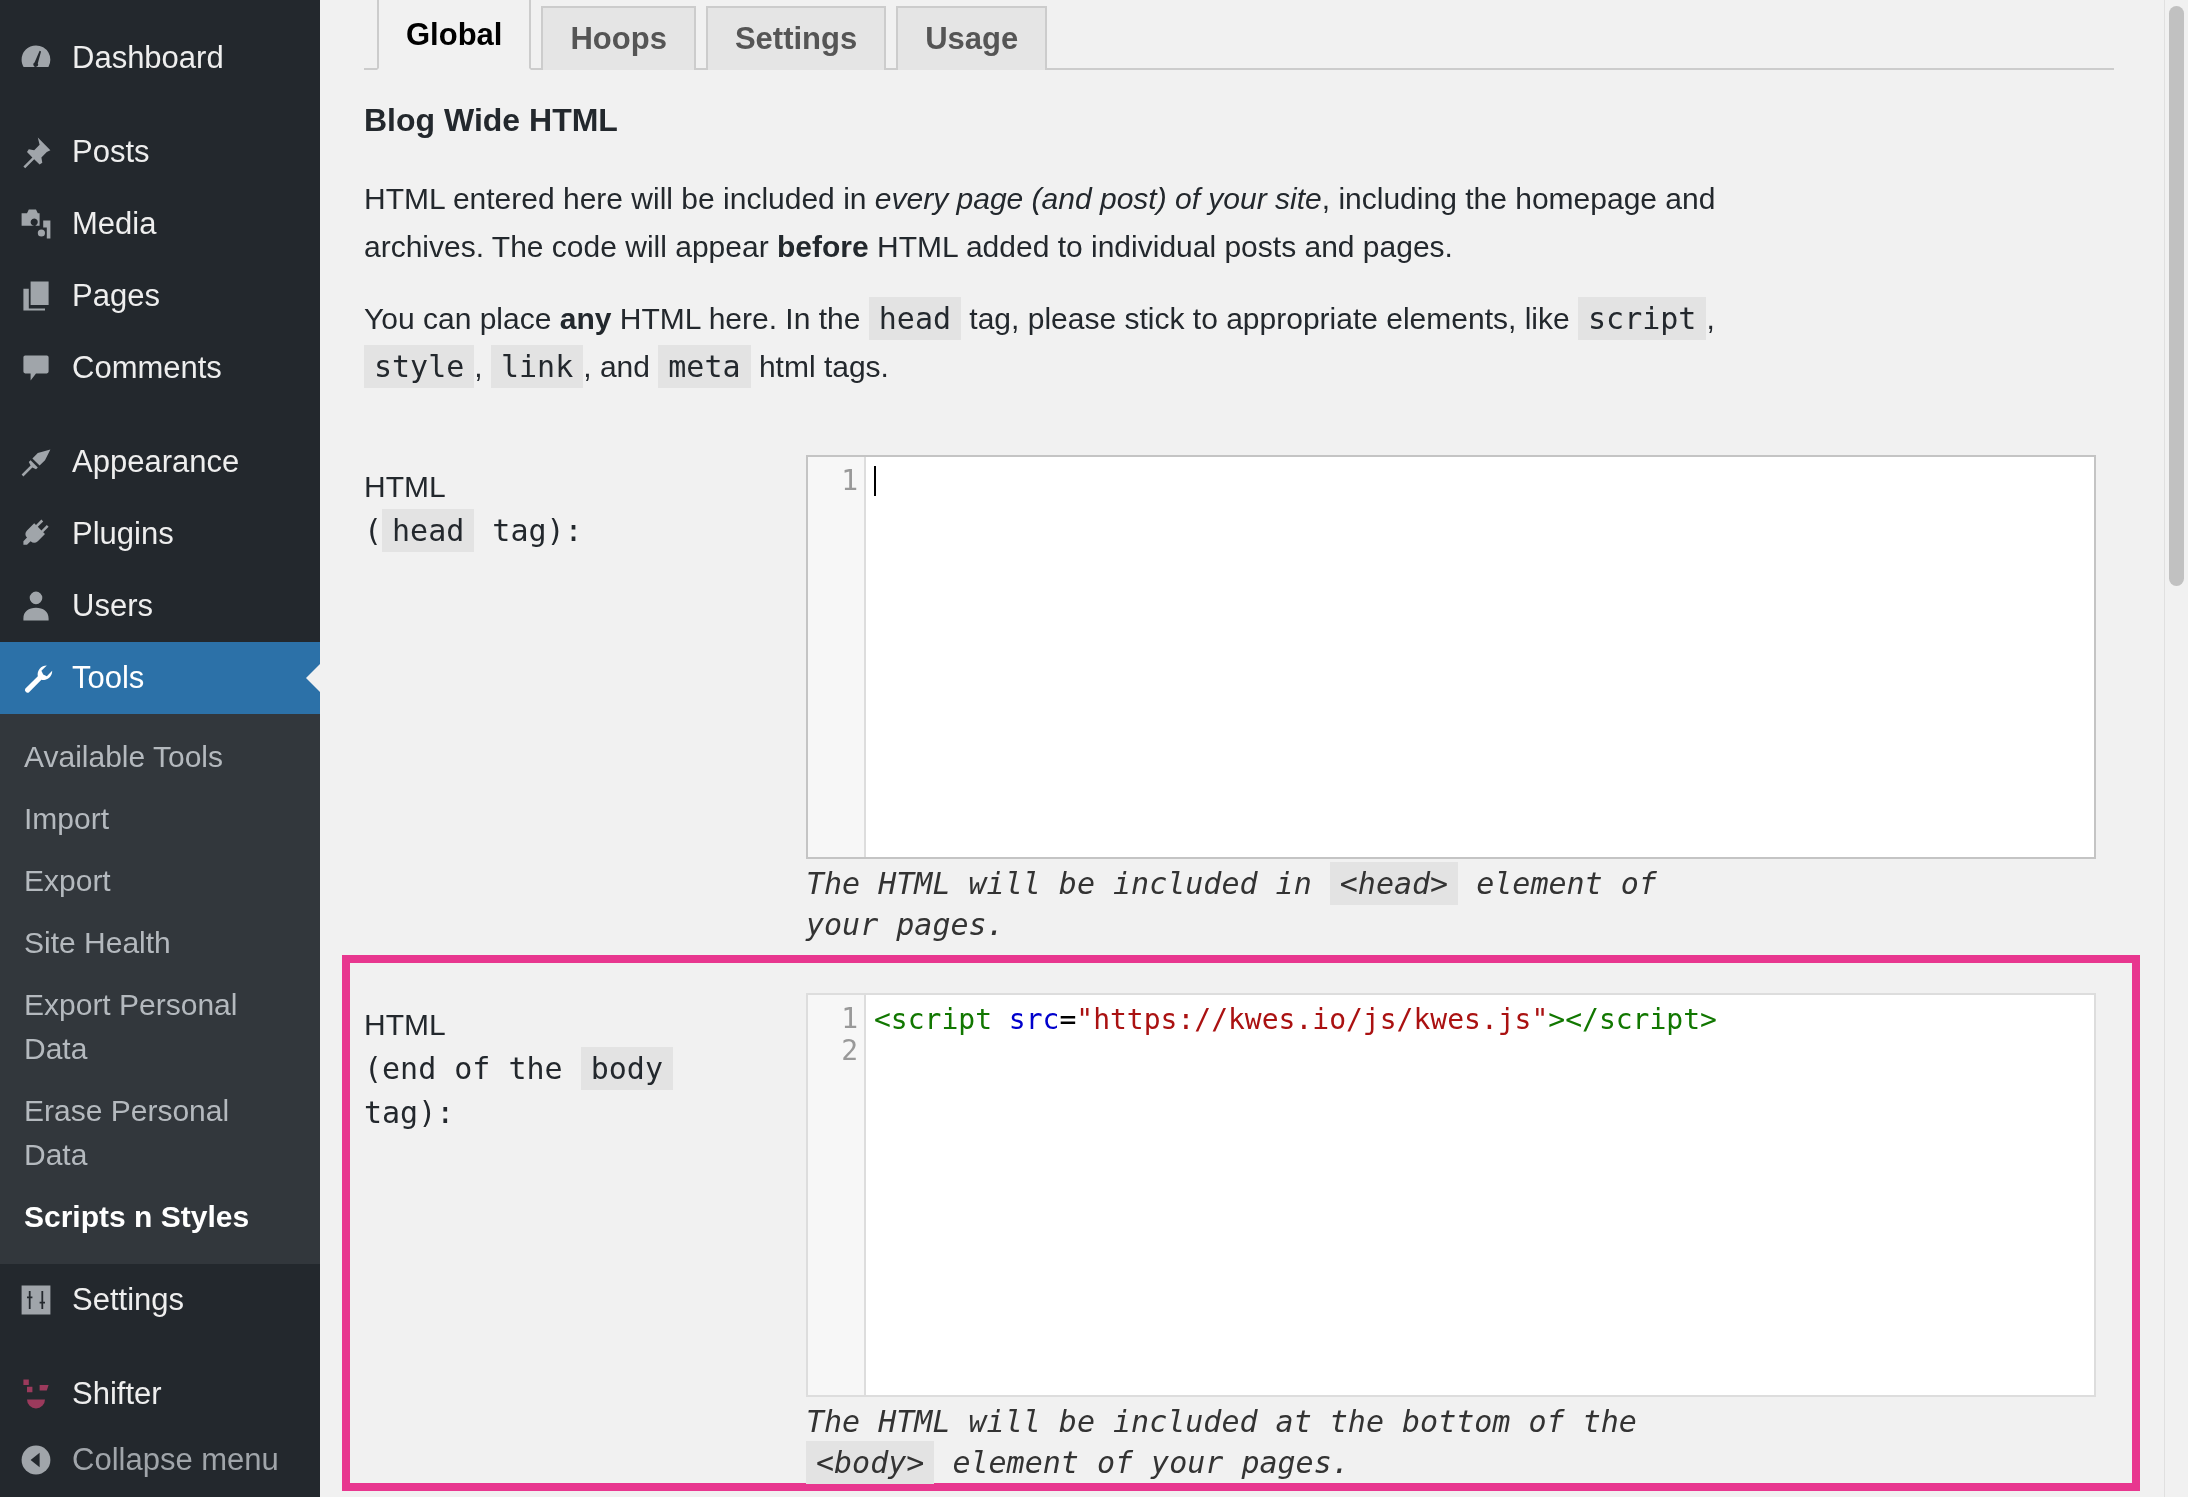  What do you see at coordinates (160, 678) in the screenshot?
I see `menu-item: Tools` at bounding box center [160, 678].